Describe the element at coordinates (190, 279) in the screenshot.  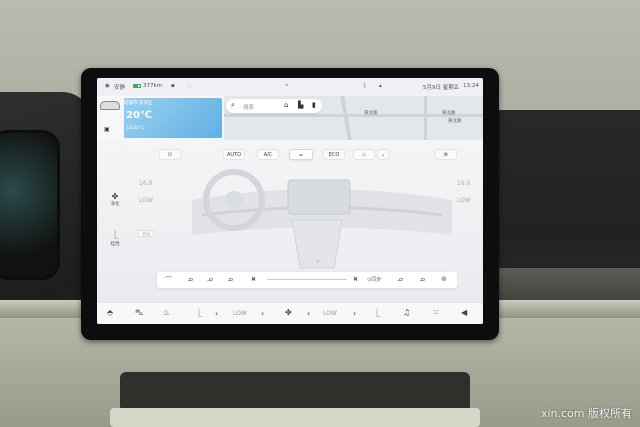
I see `airflow-body-icon: ᓄ` at that location.